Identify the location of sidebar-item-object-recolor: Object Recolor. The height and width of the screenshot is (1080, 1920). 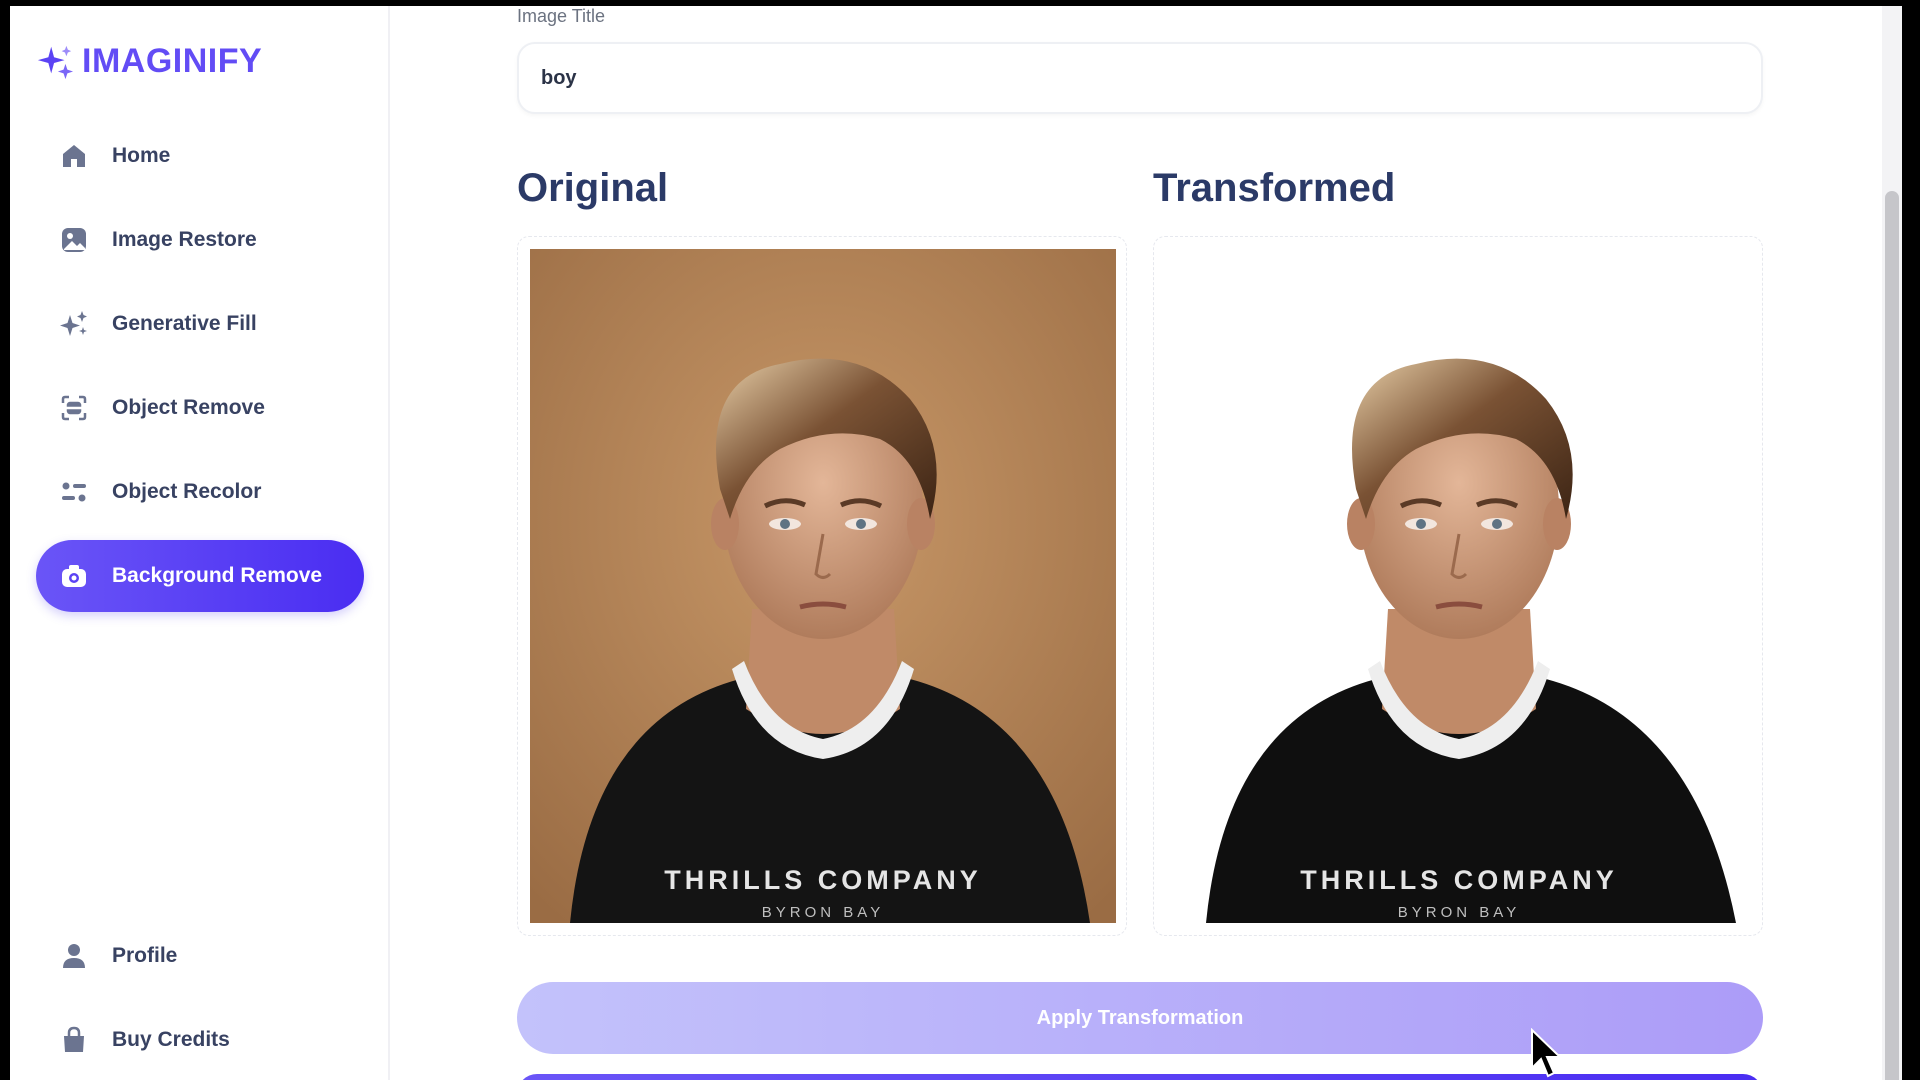
(200, 492).